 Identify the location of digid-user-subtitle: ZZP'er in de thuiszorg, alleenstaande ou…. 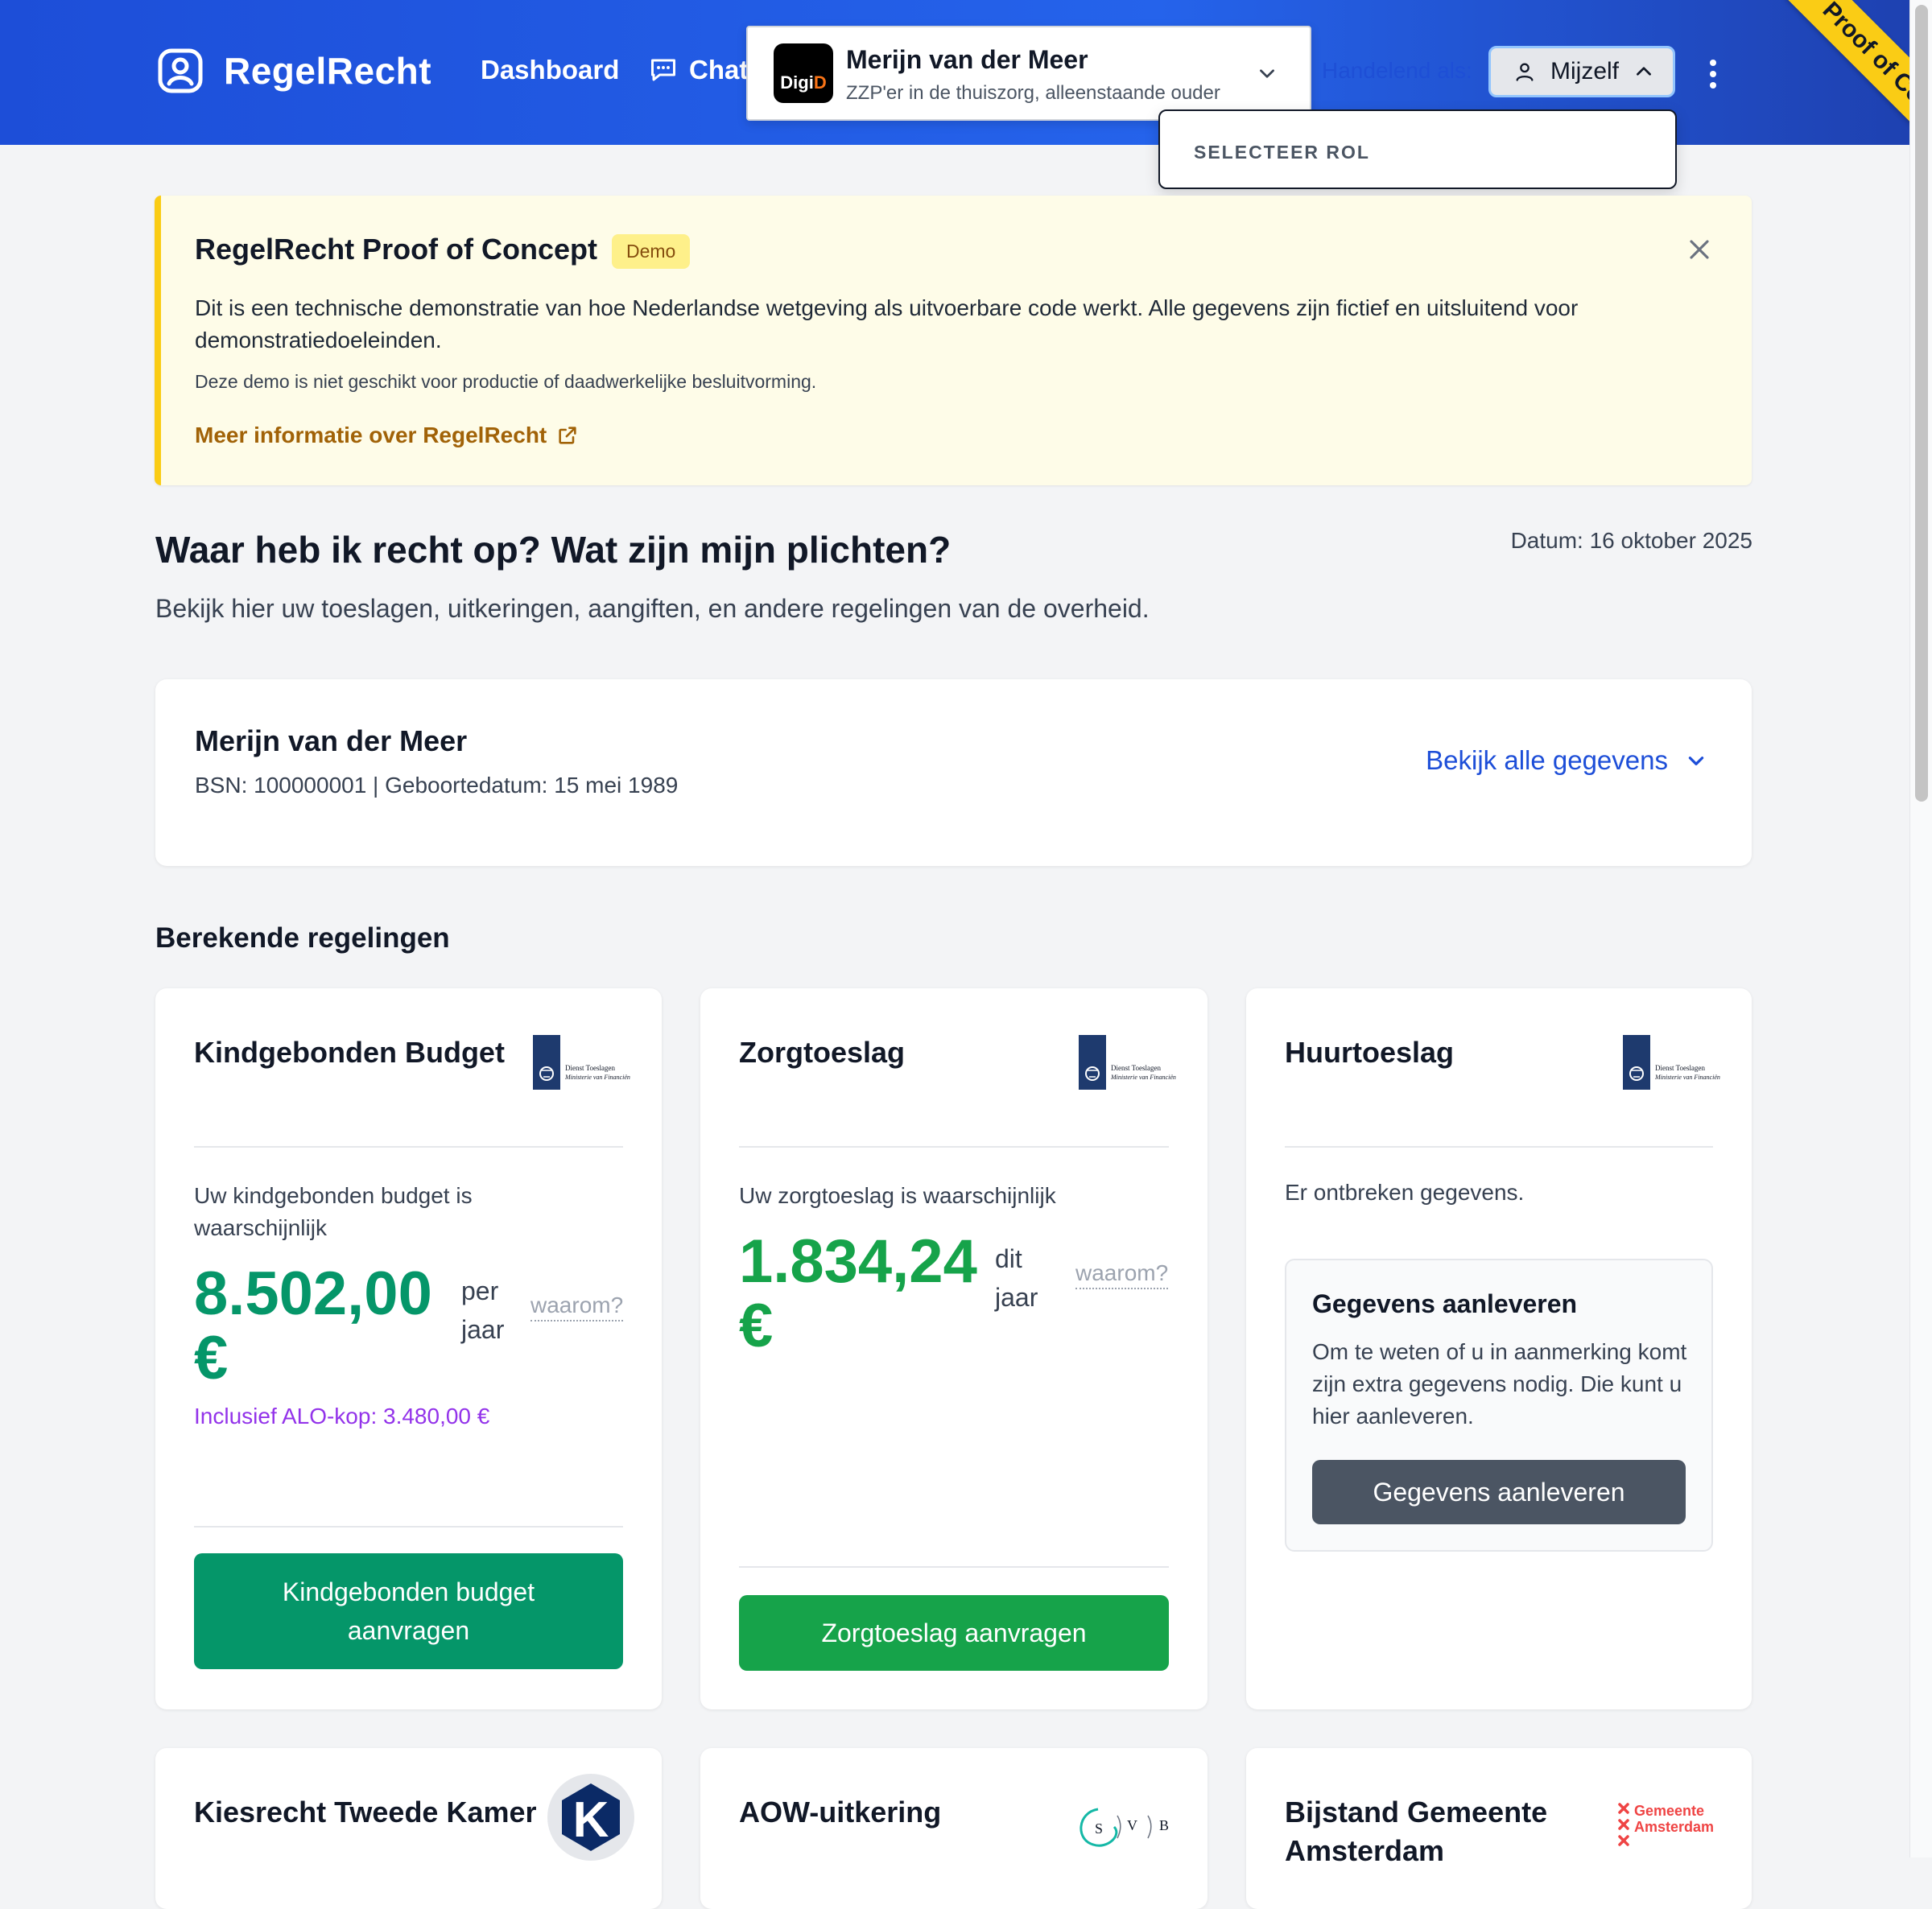
(1033, 93).